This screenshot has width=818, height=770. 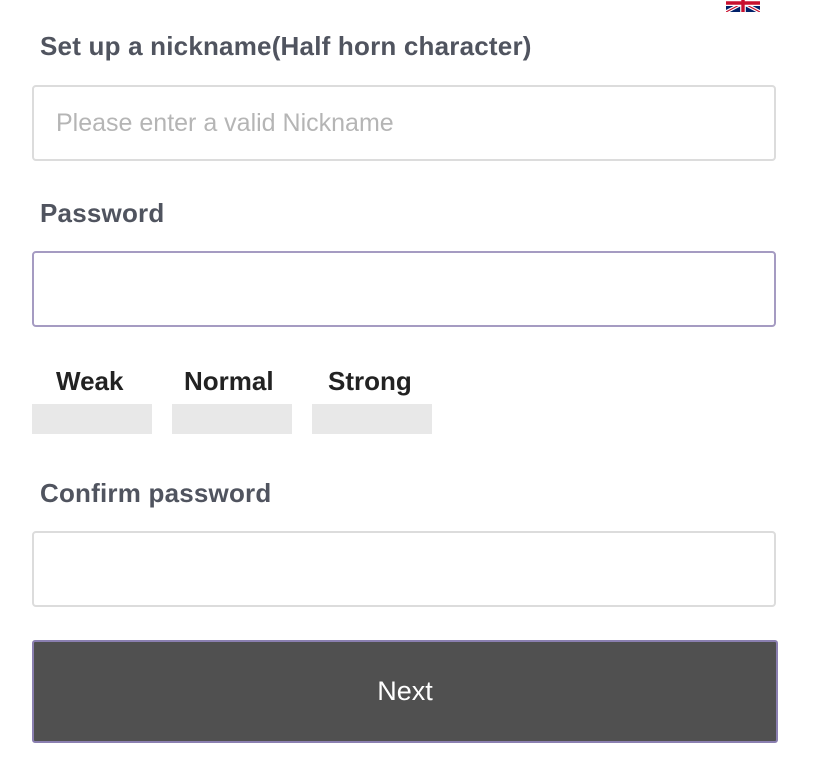 What do you see at coordinates (404, 123) in the screenshot?
I see `nickname-input` at bounding box center [404, 123].